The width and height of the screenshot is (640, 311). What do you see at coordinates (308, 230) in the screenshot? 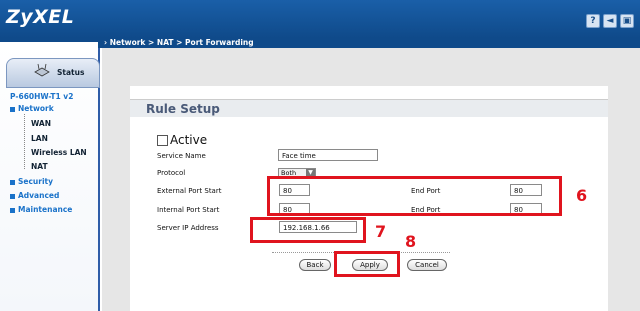
I see `highlight-server-ip` at bounding box center [308, 230].